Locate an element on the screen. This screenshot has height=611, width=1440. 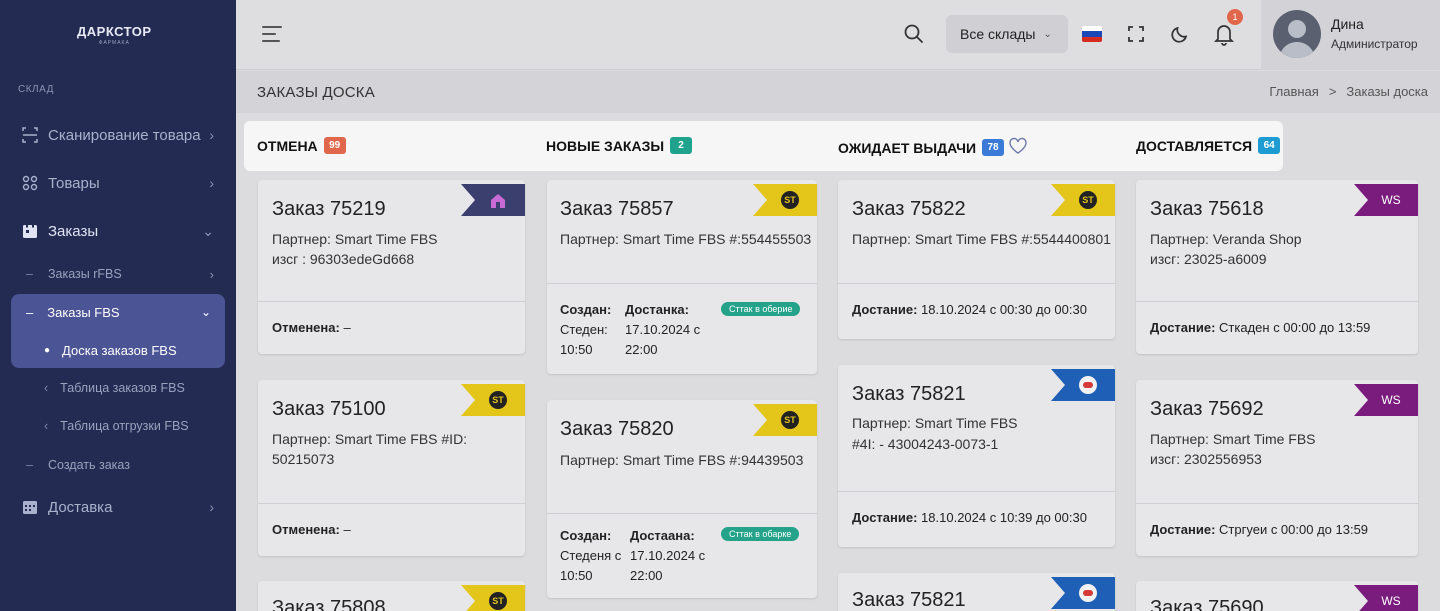
sidebar-item-label: Заказы FBS is located at coordinates (83, 312).